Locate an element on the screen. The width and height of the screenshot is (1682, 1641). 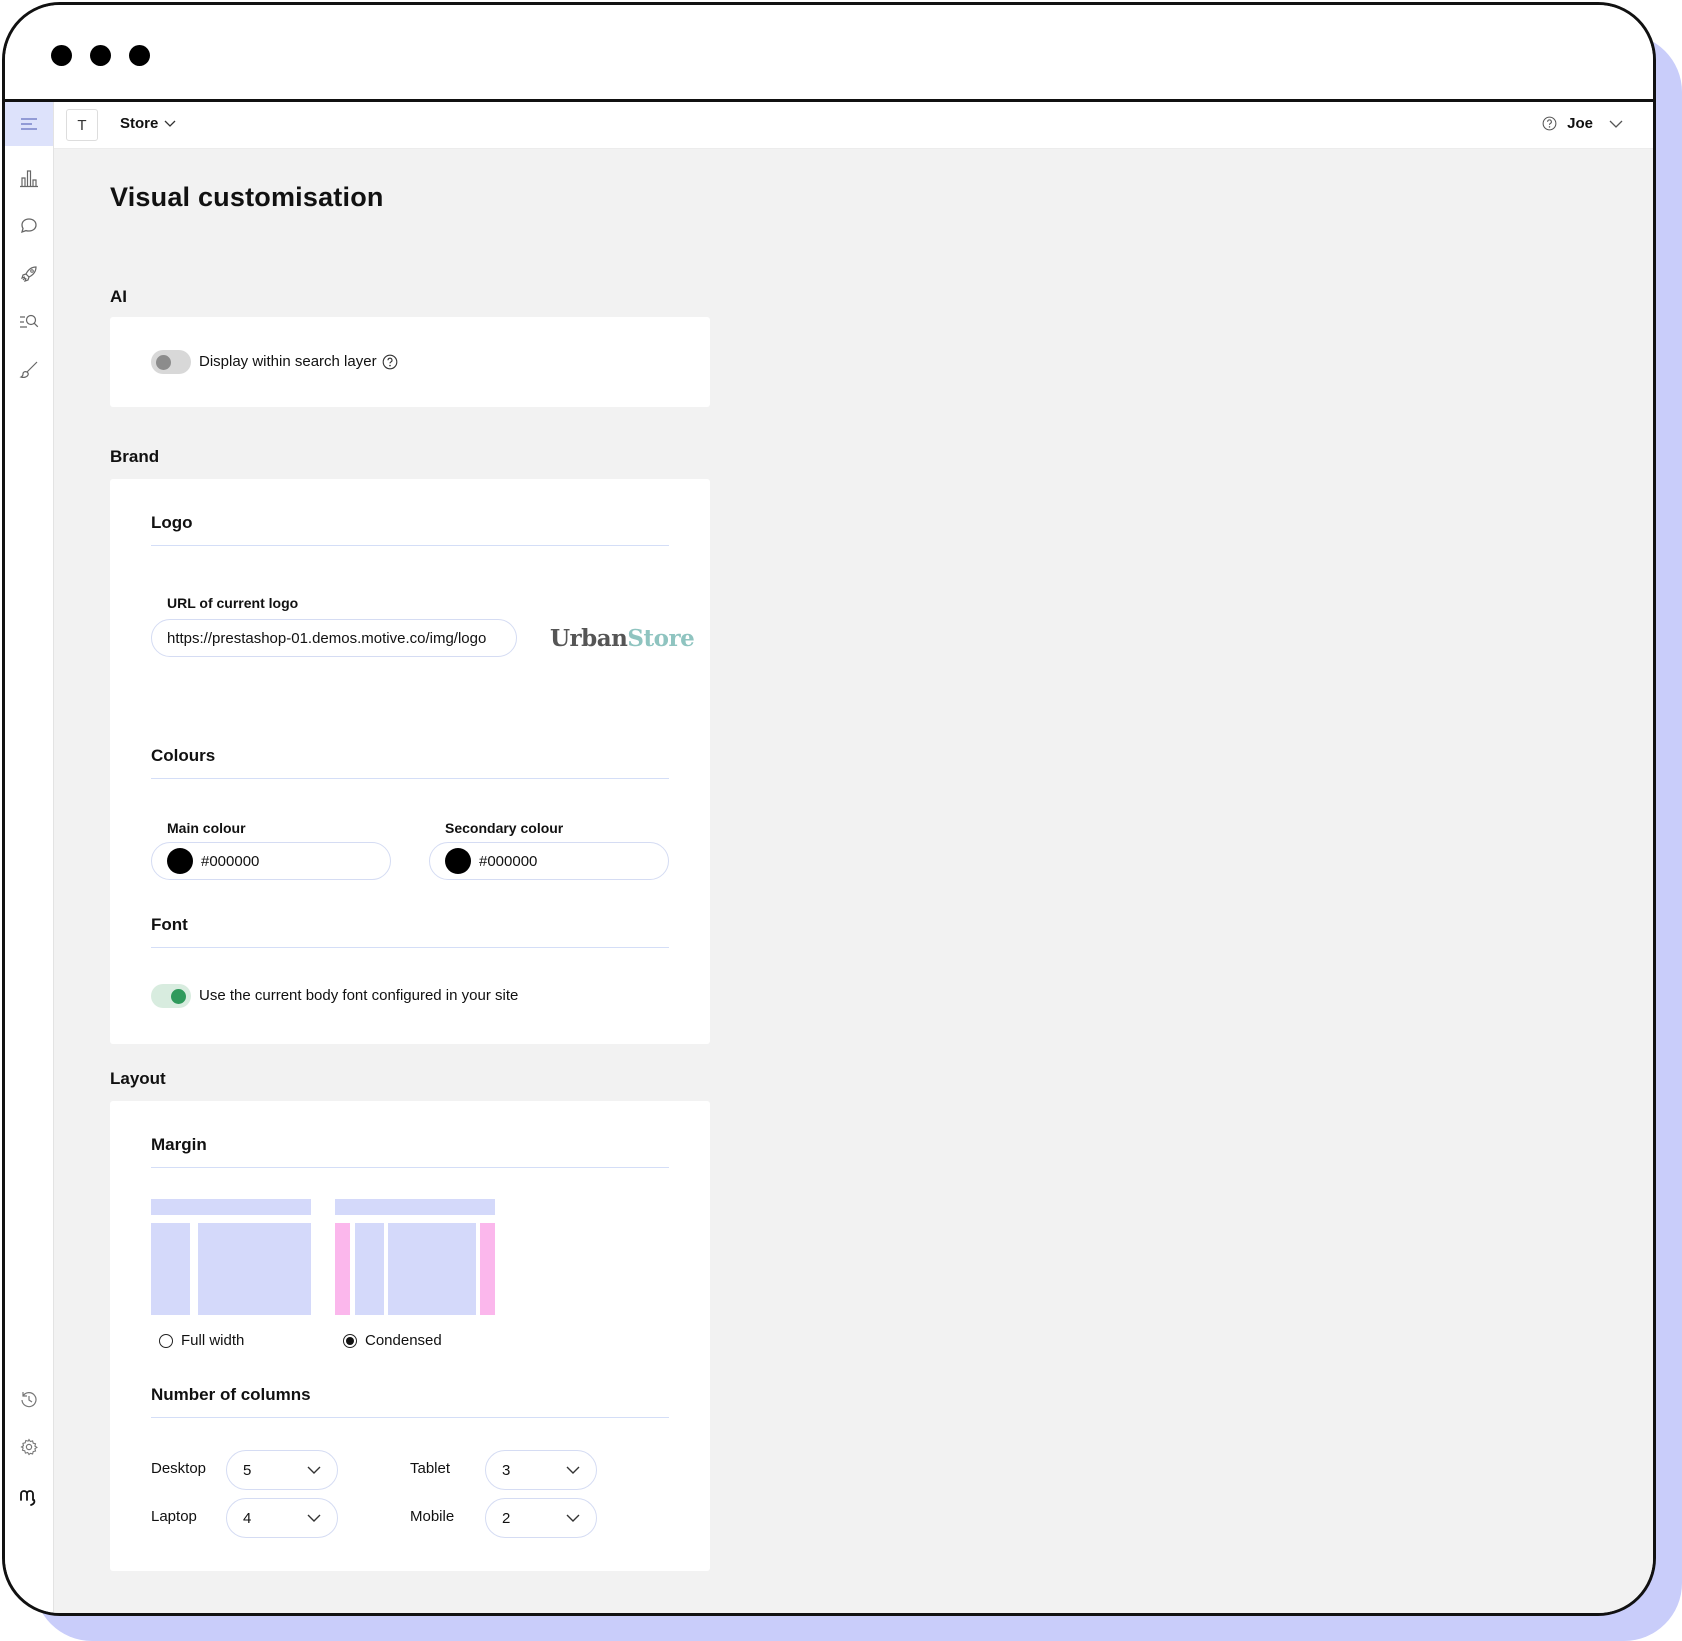
section-label-ai: AI is located at coordinates (118, 296).